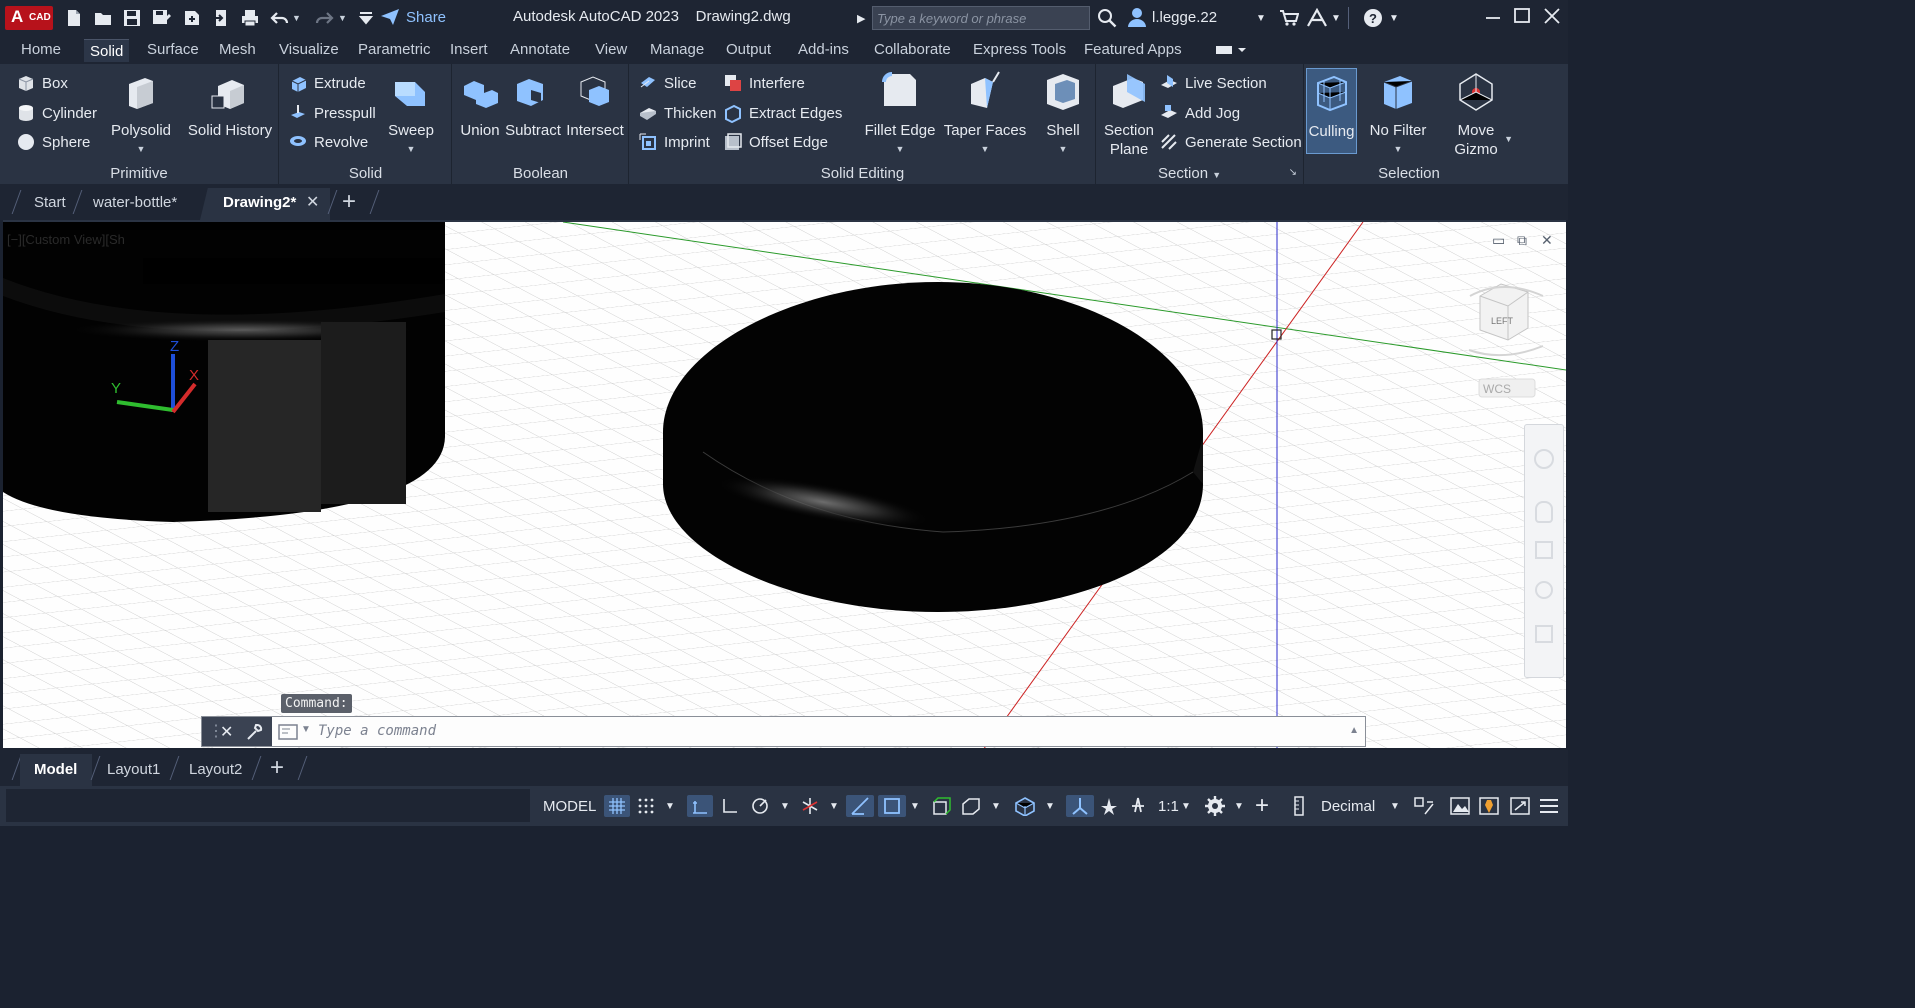 The image size is (1915, 1008). Describe the element at coordinates (74, 18) in the screenshot. I see `new-file-icon` at that location.